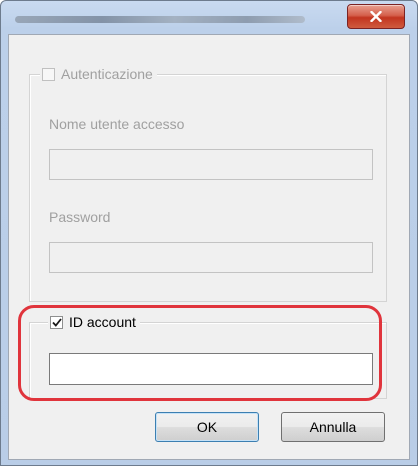 Image resolution: width=418 pixels, height=466 pixels. Describe the element at coordinates (333, 427) in the screenshot. I see `cancel-button: Annulla` at that location.